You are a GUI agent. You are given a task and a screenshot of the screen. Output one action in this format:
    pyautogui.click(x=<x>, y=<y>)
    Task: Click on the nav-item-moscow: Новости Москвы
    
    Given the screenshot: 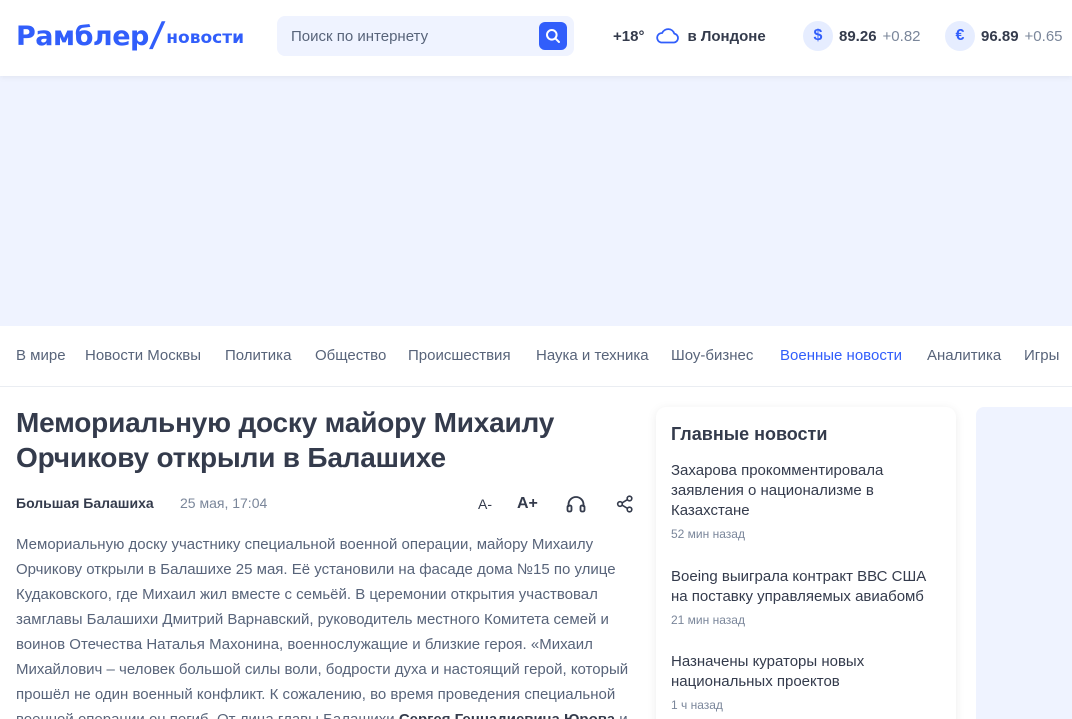 What is the action you would take?
    pyautogui.click(x=143, y=355)
    